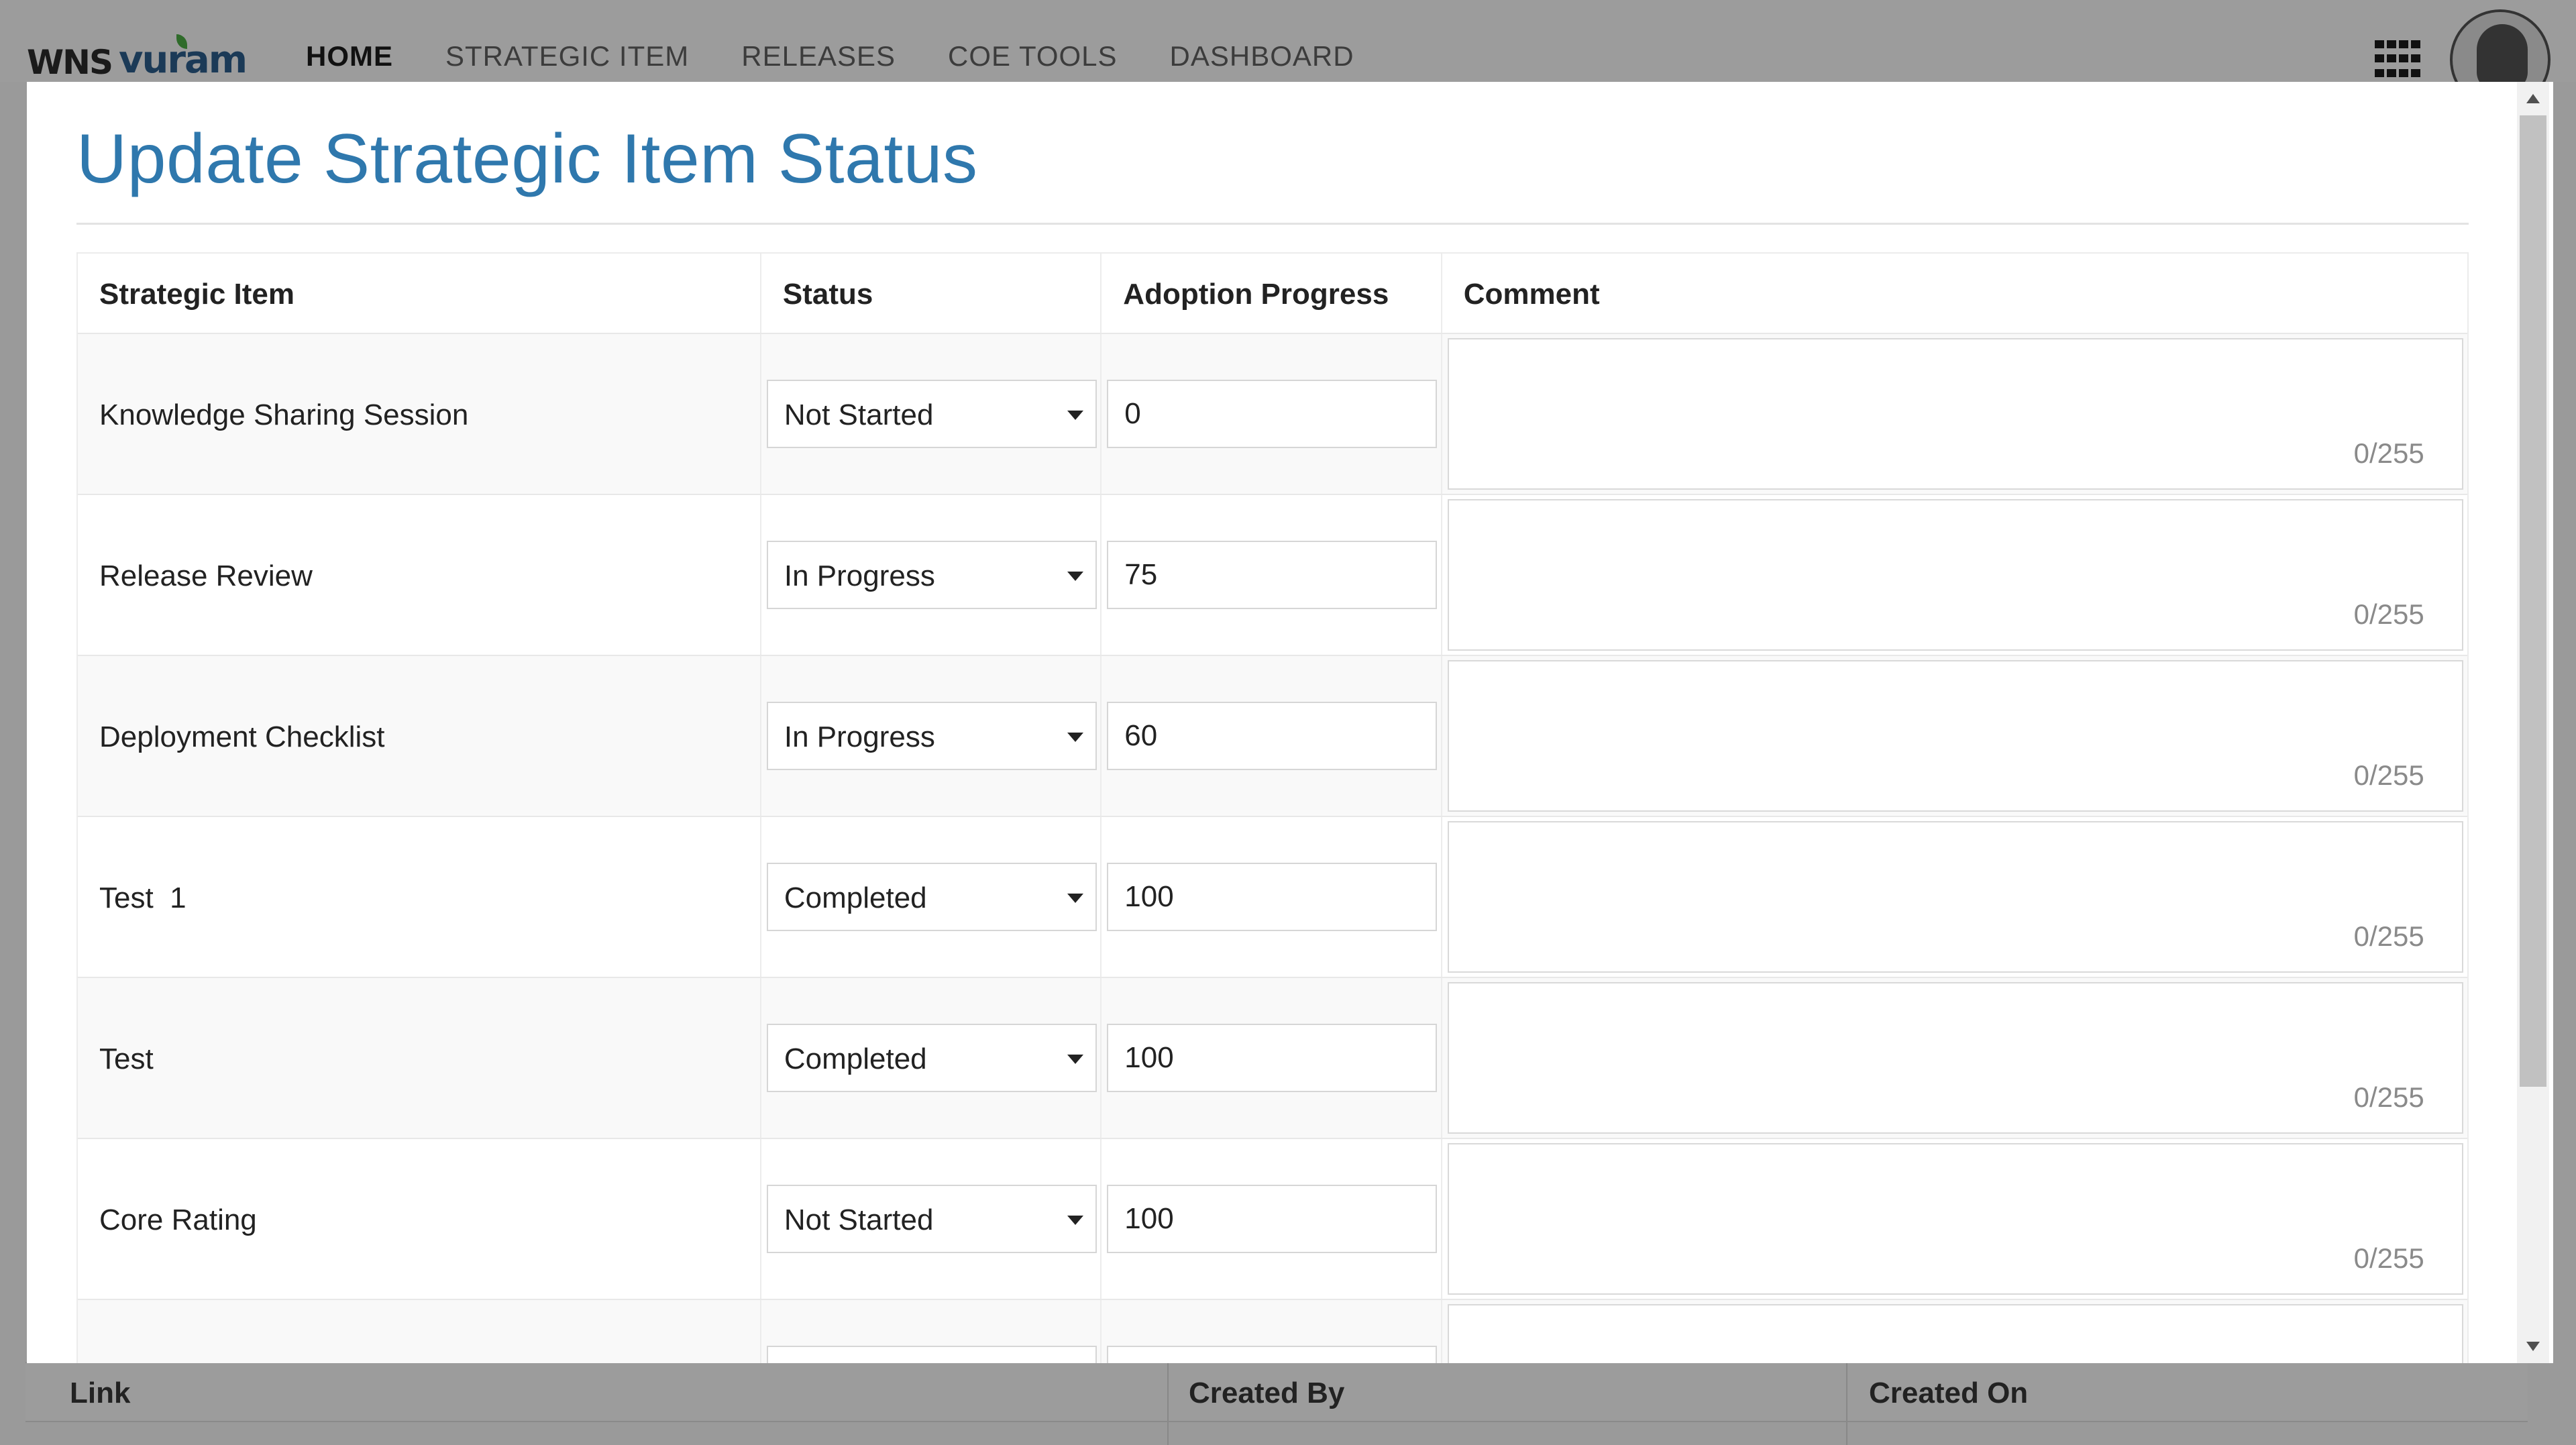 The image size is (2576, 1445). What do you see at coordinates (2533, 1346) in the screenshot?
I see `scroll-down-arrow-icon` at bounding box center [2533, 1346].